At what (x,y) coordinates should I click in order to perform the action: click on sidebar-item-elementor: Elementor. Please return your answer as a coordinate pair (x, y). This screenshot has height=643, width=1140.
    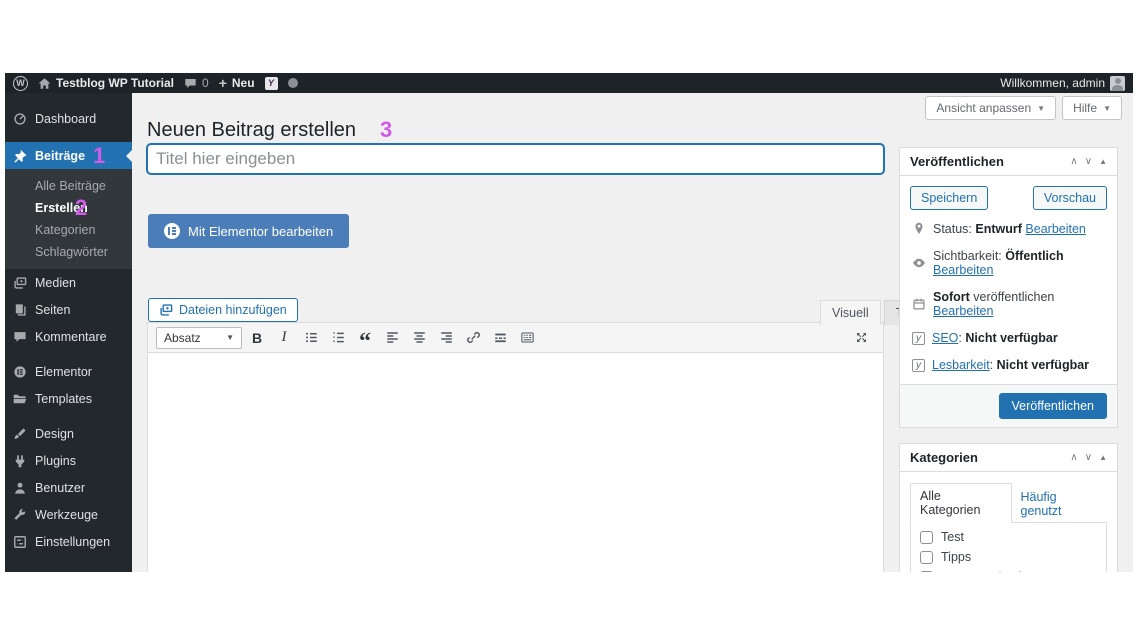
    Looking at the image, I should click on (68, 371).